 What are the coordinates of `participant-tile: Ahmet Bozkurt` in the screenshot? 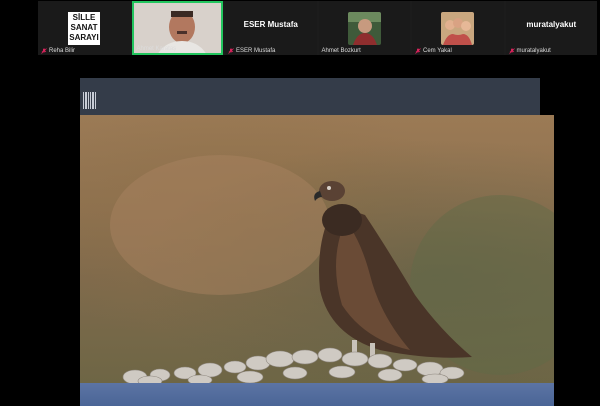 It's located at (364, 28).